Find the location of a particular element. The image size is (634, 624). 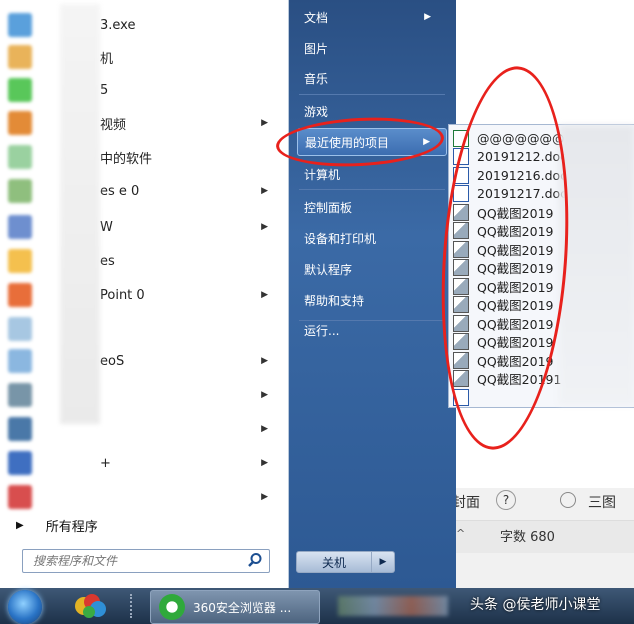

option-cover-label: 封面 is located at coordinates (466, 502).